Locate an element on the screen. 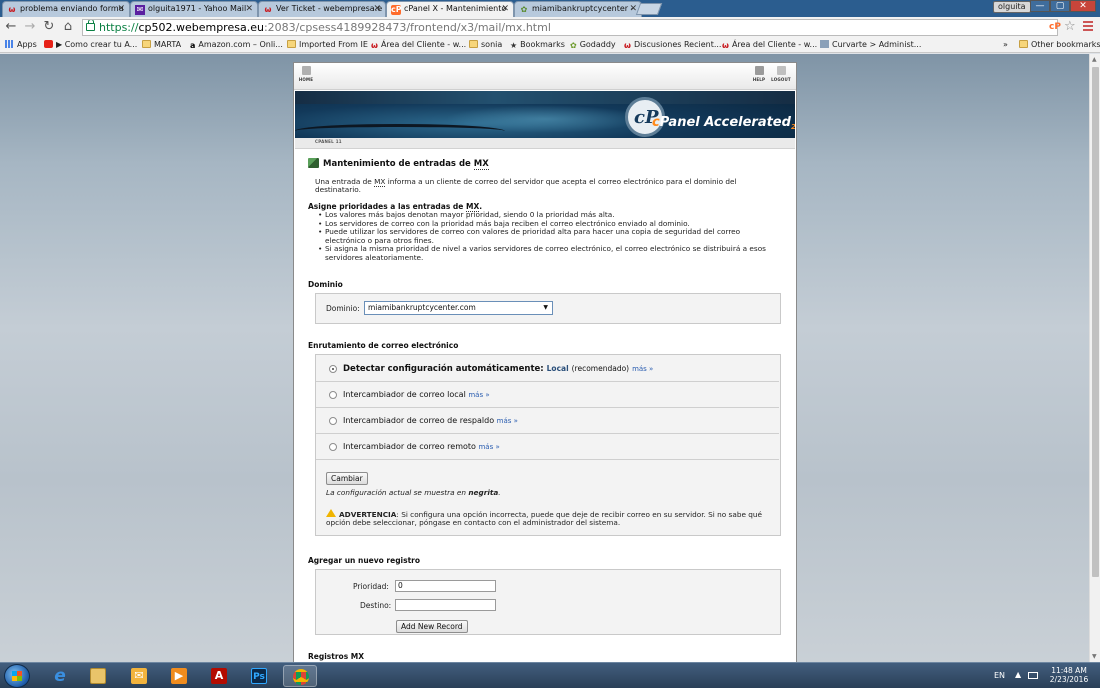 The width and height of the screenshot is (1100, 688). internet-explorer-taskbar-button: e is located at coordinates (60, 676).